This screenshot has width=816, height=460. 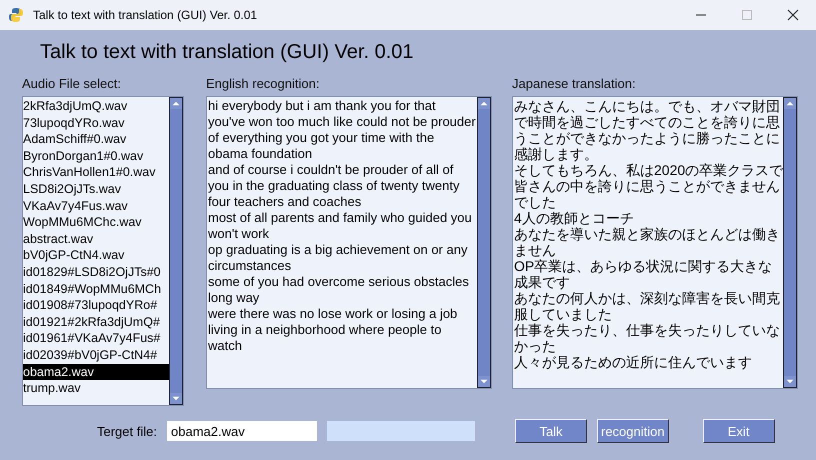 I want to click on file-item: id01961#VKaAv7y4Fus#, so click(x=91, y=338).